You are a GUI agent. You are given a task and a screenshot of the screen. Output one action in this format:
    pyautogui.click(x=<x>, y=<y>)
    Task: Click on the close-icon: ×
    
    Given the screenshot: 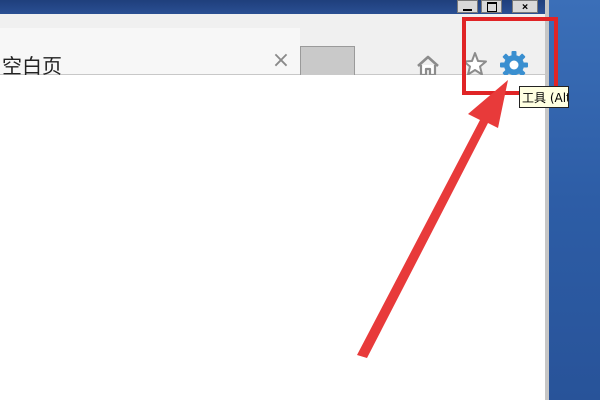 What is the action you would take?
    pyautogui.click(x=525, y=6)
    